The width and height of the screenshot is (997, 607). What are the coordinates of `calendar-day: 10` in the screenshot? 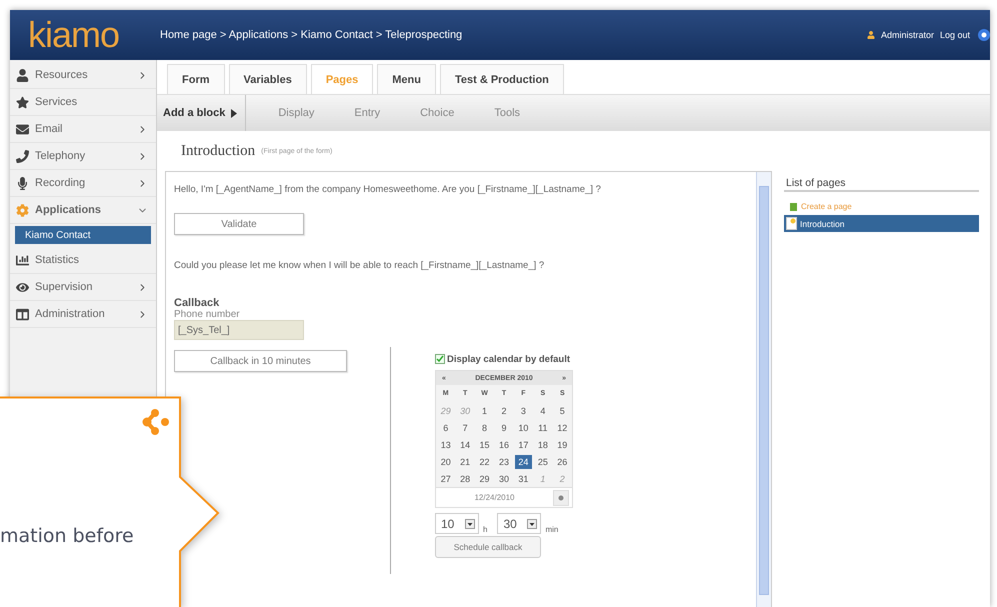 It's located at (523, 427).